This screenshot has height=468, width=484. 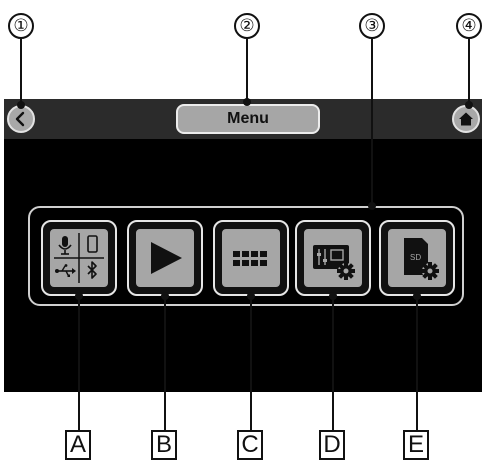 What do you see at coordinates (372, 26) in the screenshot?
I see `callout-3: ③` at bounding box center [372, 26].